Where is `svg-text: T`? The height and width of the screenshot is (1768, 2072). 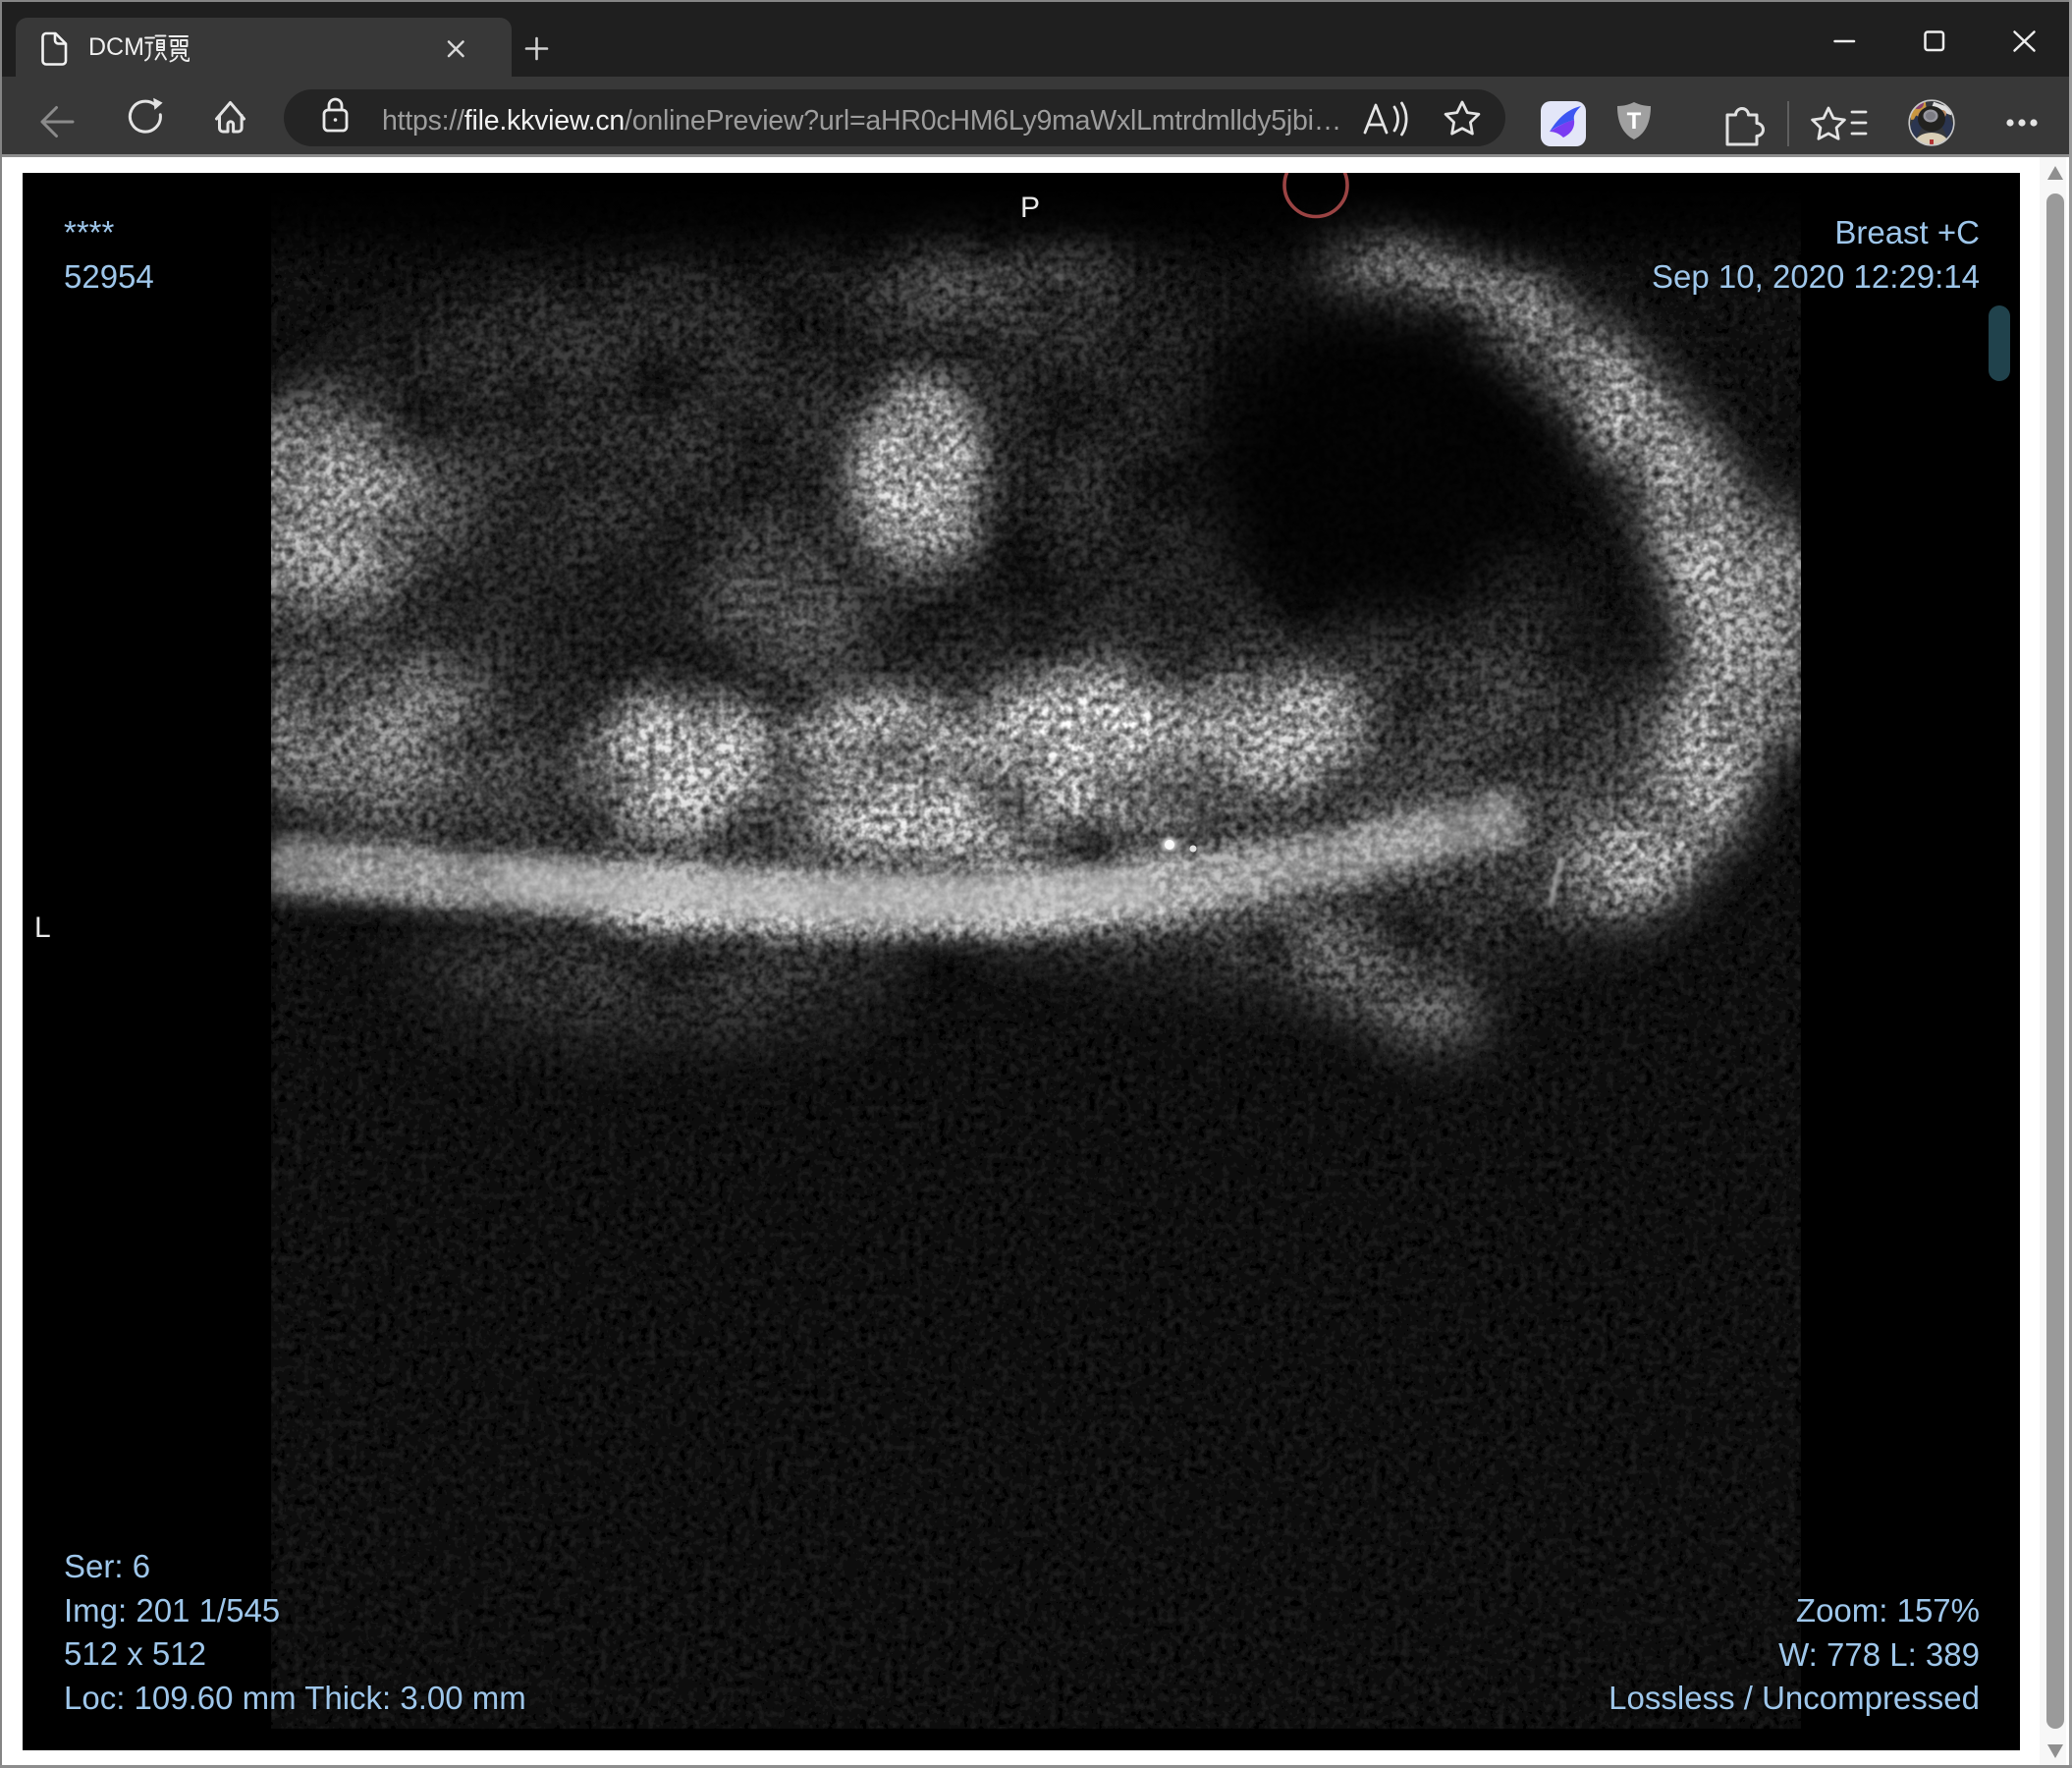 svg-text: T is located at coordinates (1635, 121).